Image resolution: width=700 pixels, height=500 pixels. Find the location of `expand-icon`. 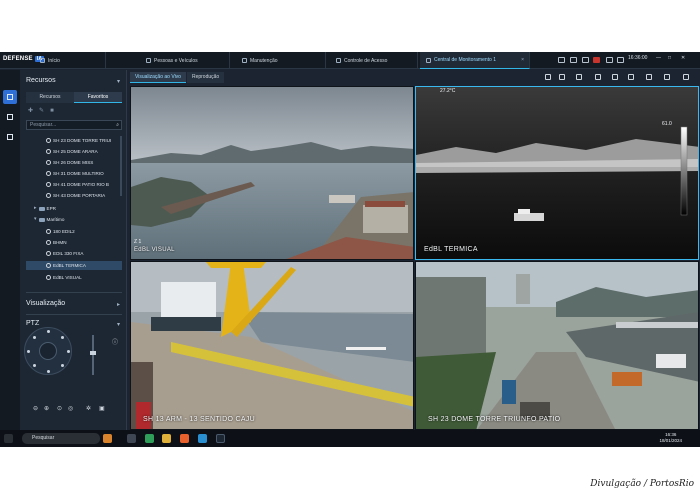

expand-icon is located at coordinates (686, 77).